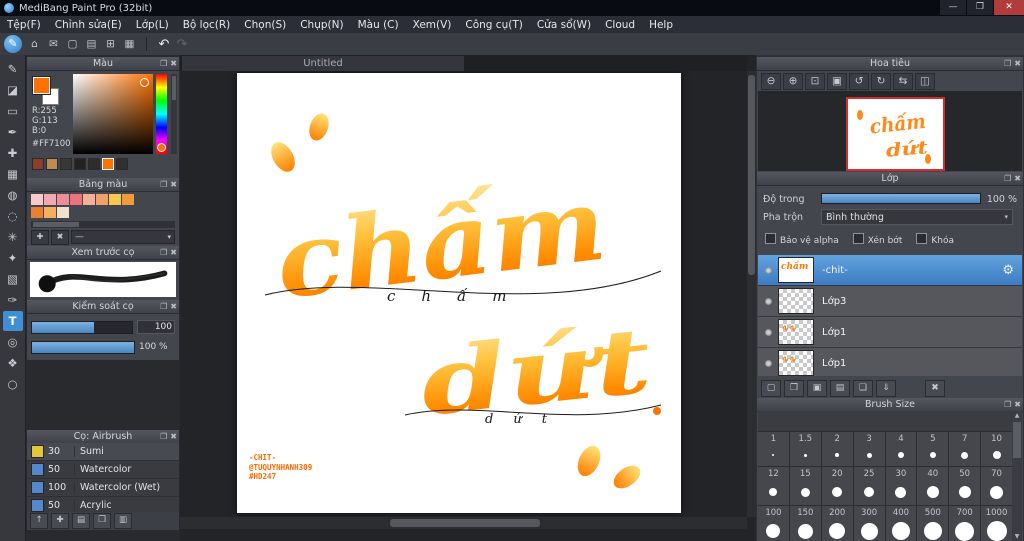  Describe the element at coordinates (40, 237) in the screenshot. I see `add-color-button: ✚` at that location.